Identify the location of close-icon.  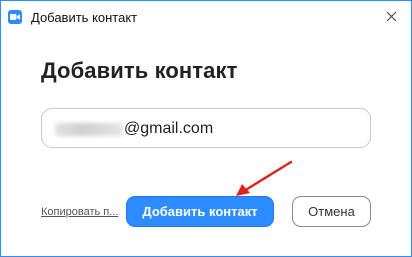
(391, 16).